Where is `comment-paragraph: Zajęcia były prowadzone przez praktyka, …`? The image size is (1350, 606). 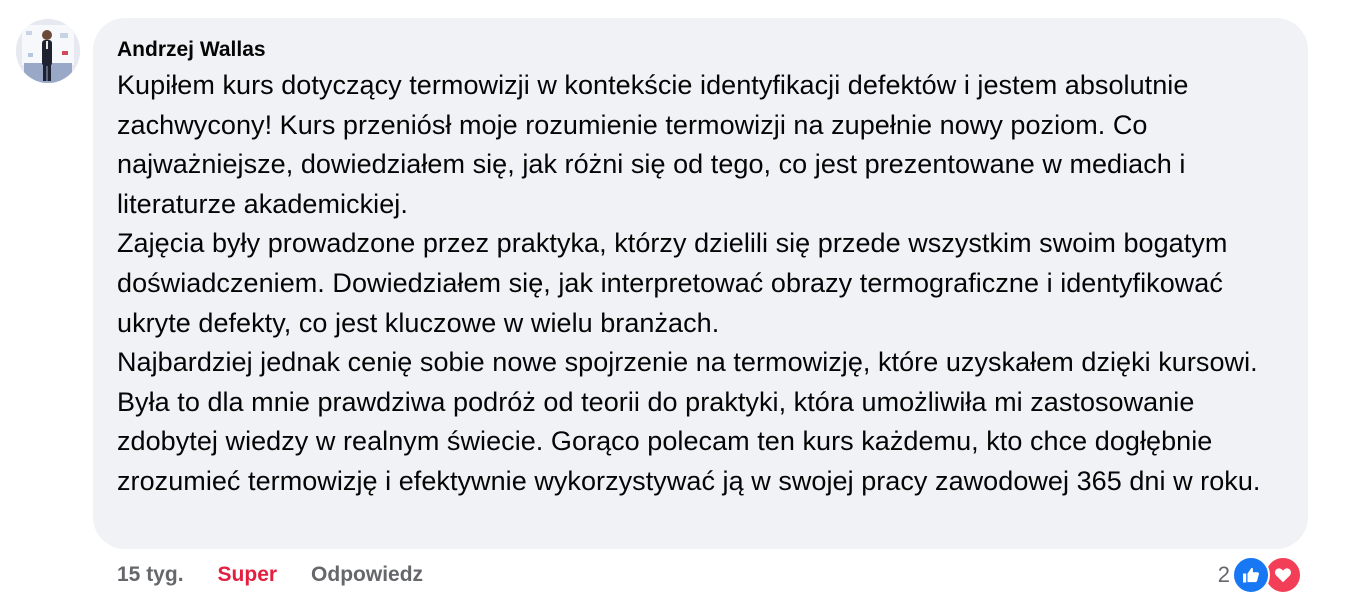
comment-paragraph: Zajęcia były prowadzone przez praktyka, … is located at coordinates (672, 283).